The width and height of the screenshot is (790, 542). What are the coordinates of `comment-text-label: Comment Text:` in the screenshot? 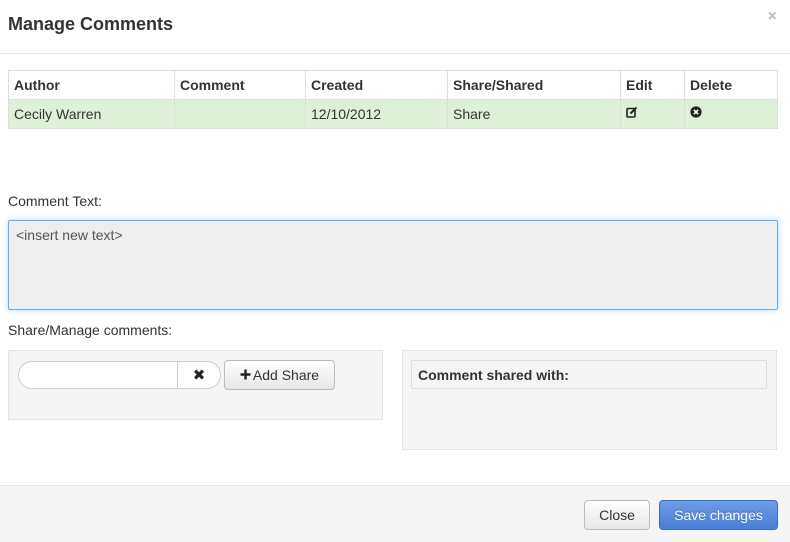 It's located at (55, 201).